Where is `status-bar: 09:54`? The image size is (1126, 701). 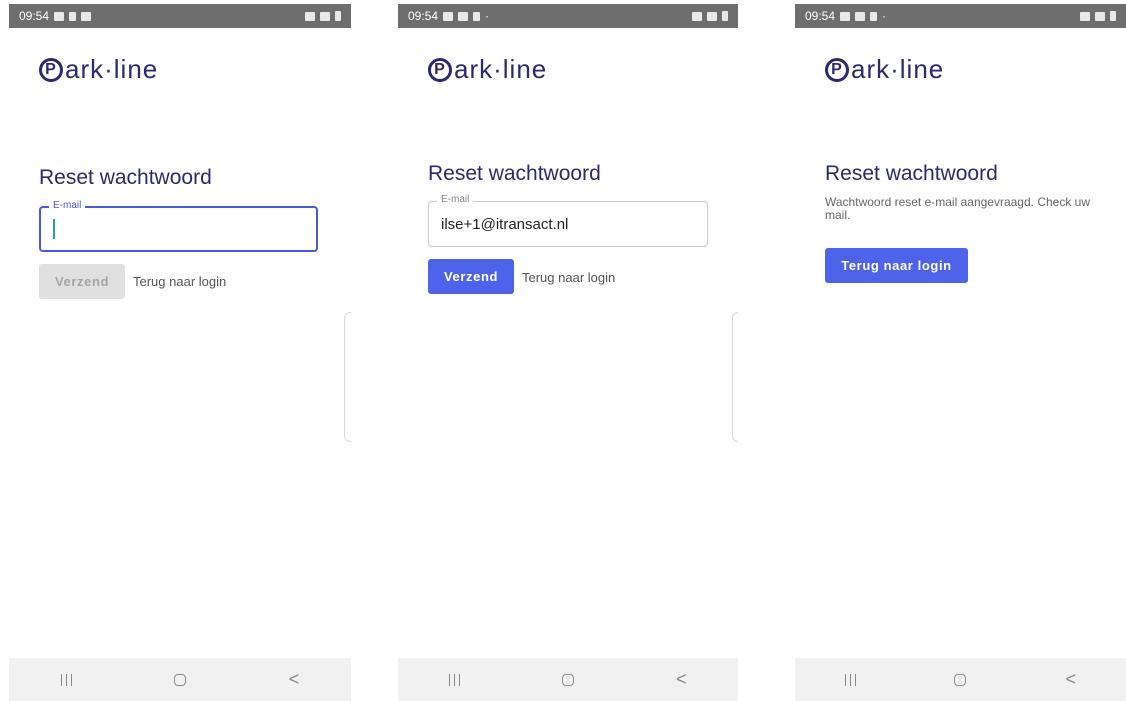 status-bar: 09:54 is located at coordinates (180, 16).